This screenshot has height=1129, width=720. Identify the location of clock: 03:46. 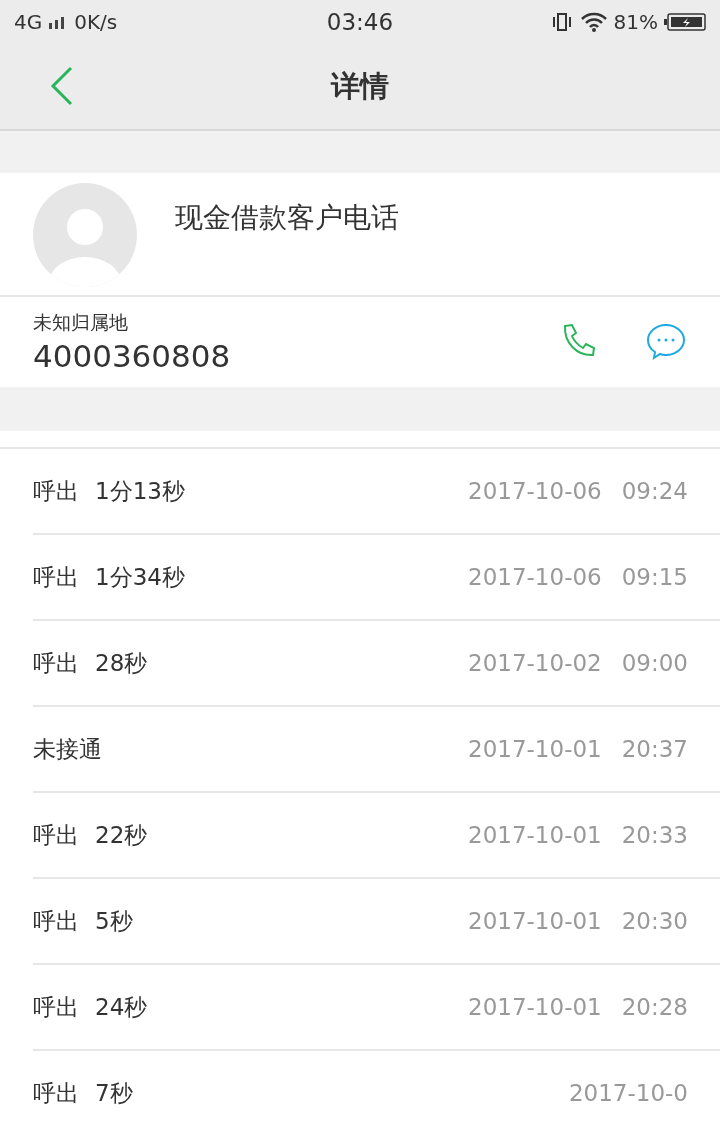
(360, 22).